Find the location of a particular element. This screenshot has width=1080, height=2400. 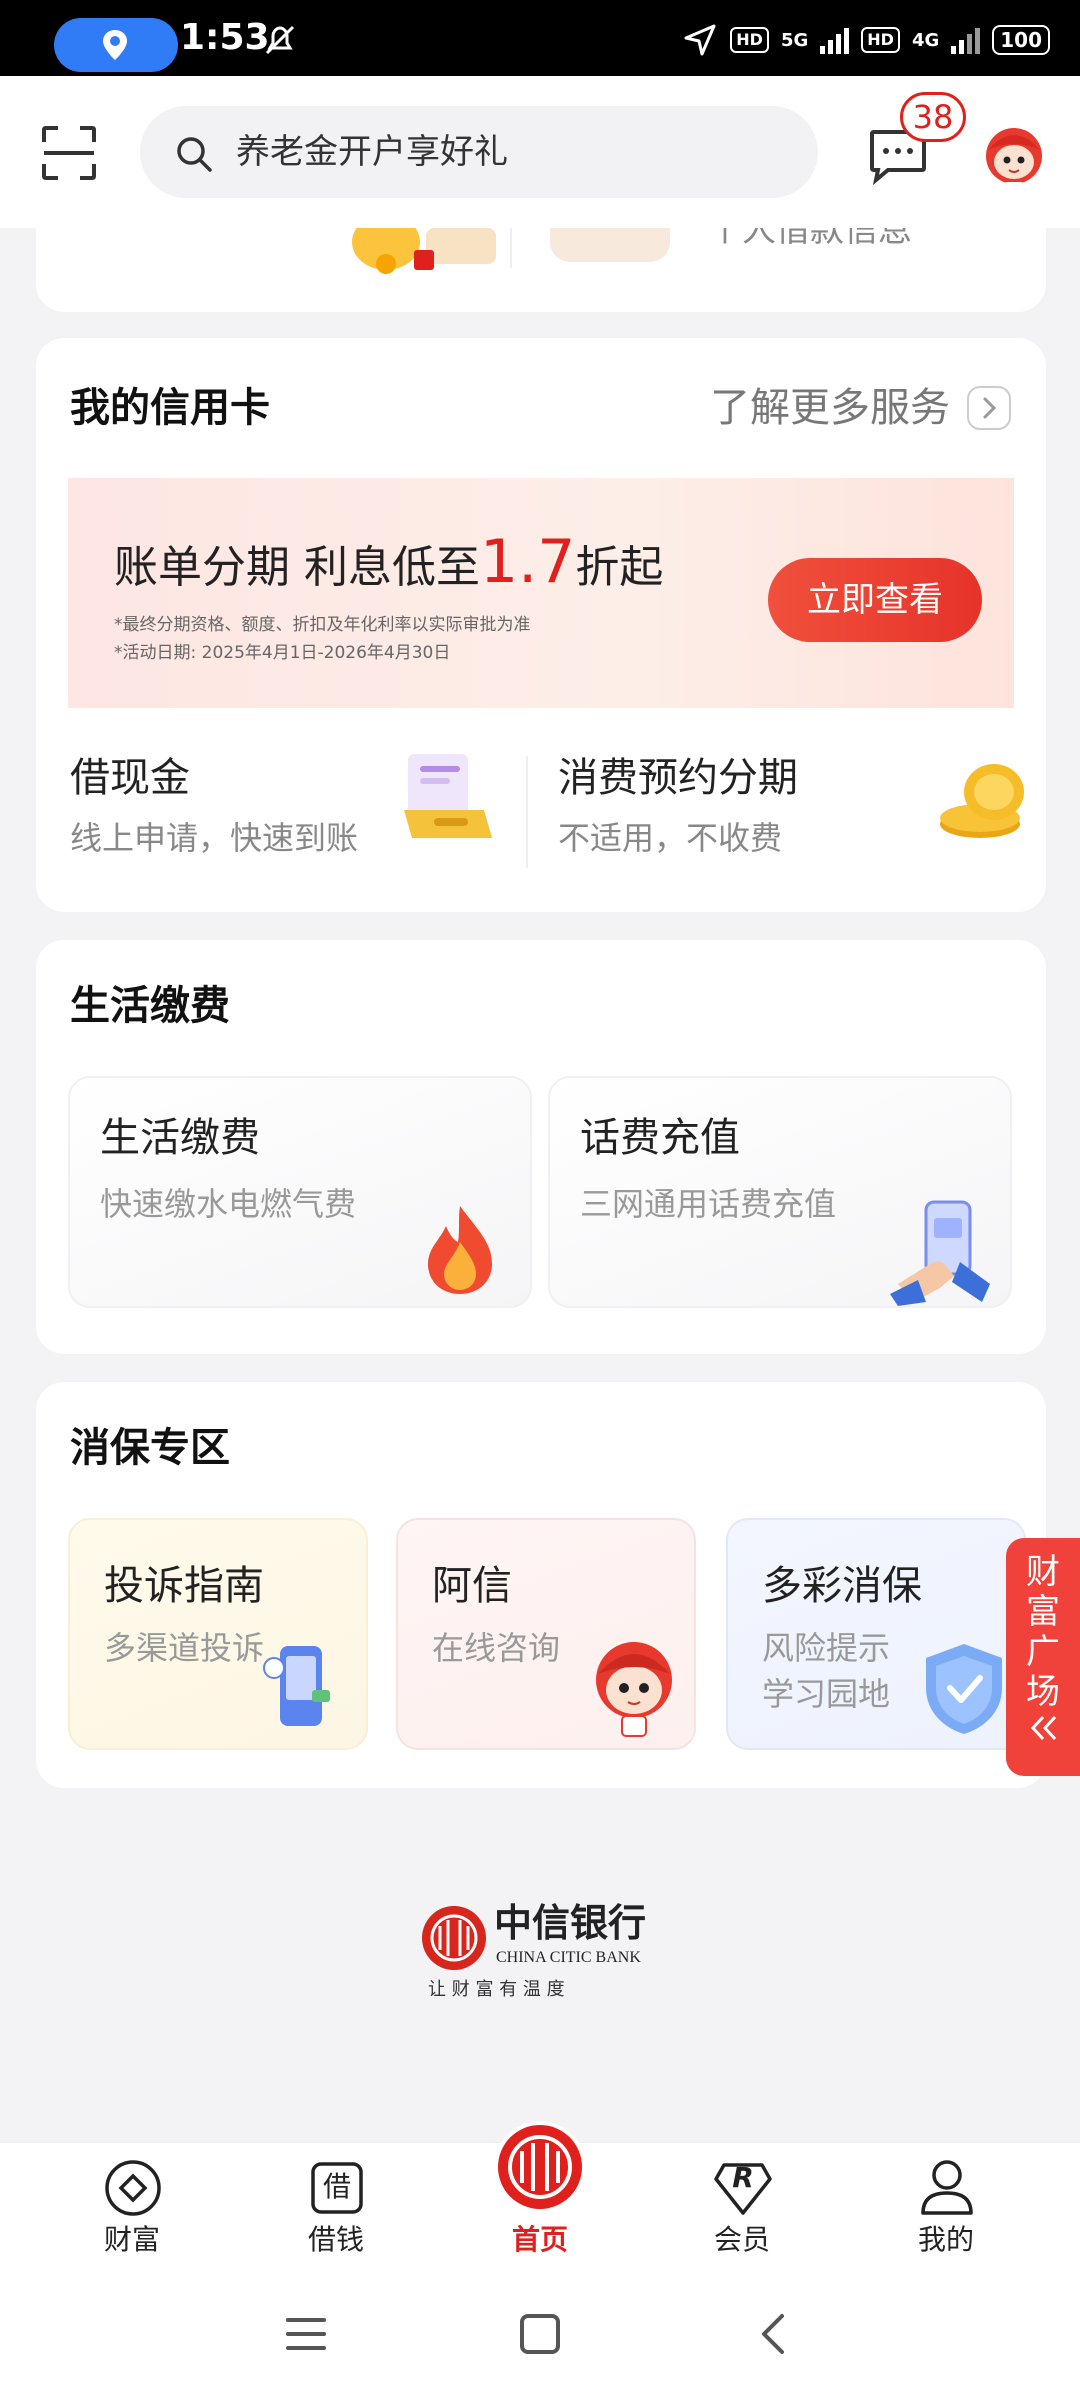

nav-item-borrow: 借 借钱 is located at coordinates (336, 2208).